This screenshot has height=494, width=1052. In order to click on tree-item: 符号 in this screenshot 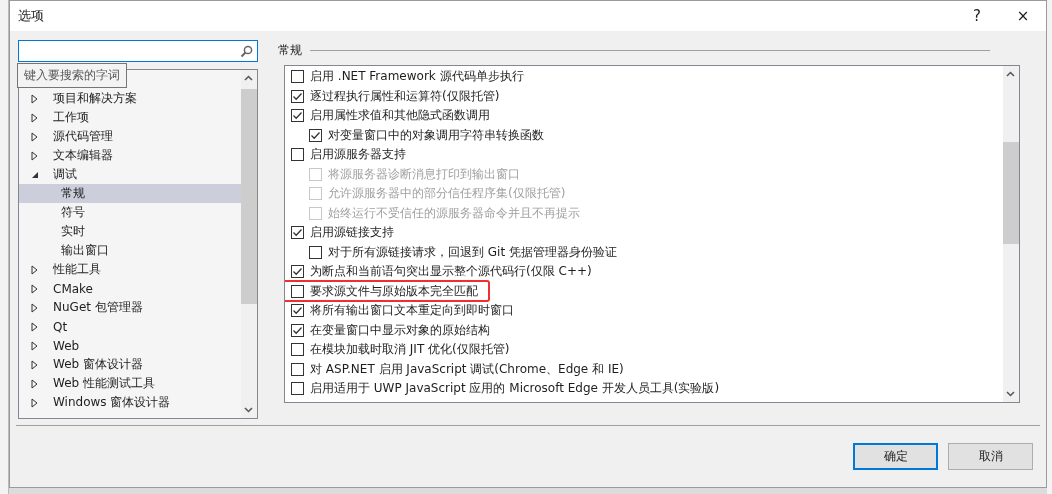, I will do `click(130, 212)`.